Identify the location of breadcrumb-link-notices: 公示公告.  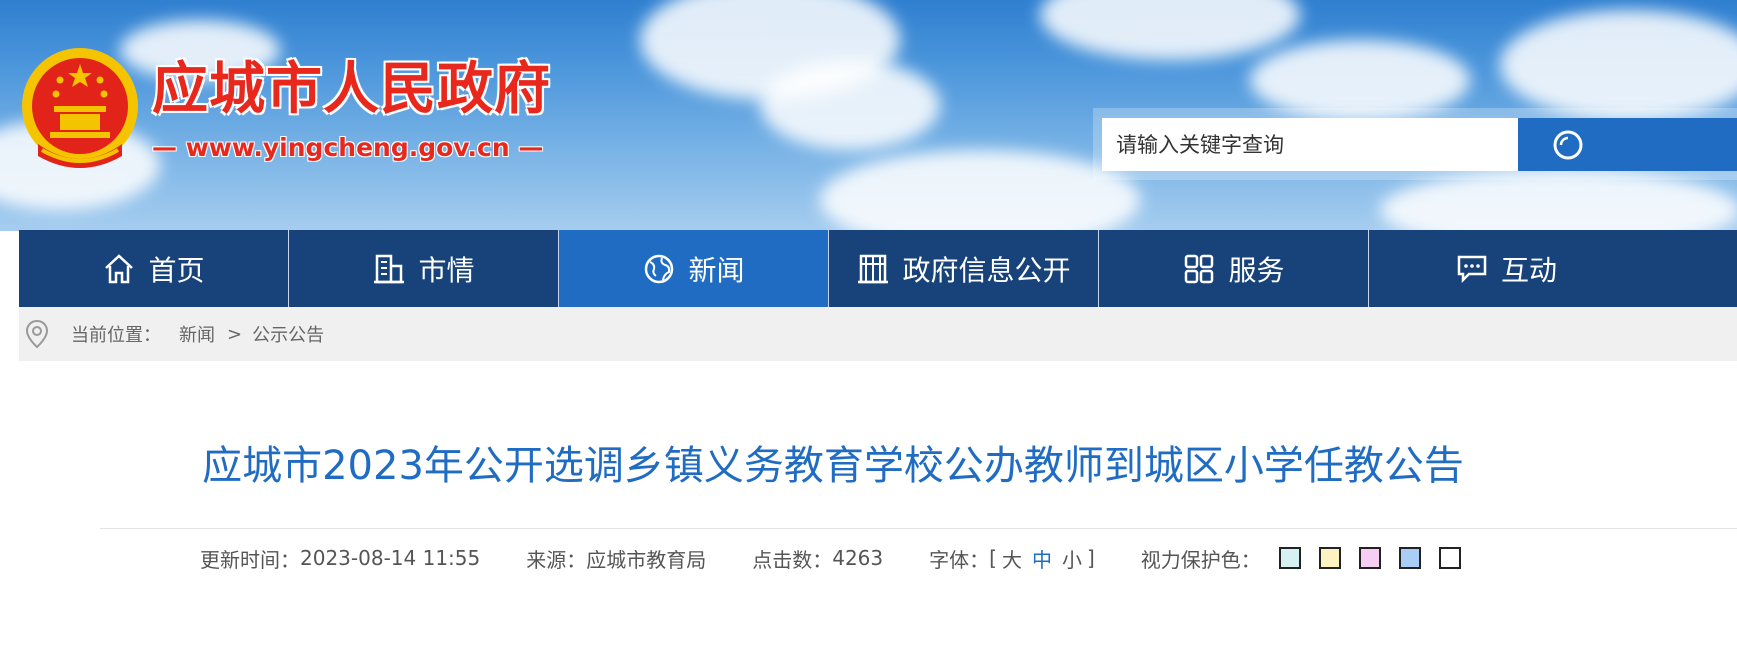
(288, 334).